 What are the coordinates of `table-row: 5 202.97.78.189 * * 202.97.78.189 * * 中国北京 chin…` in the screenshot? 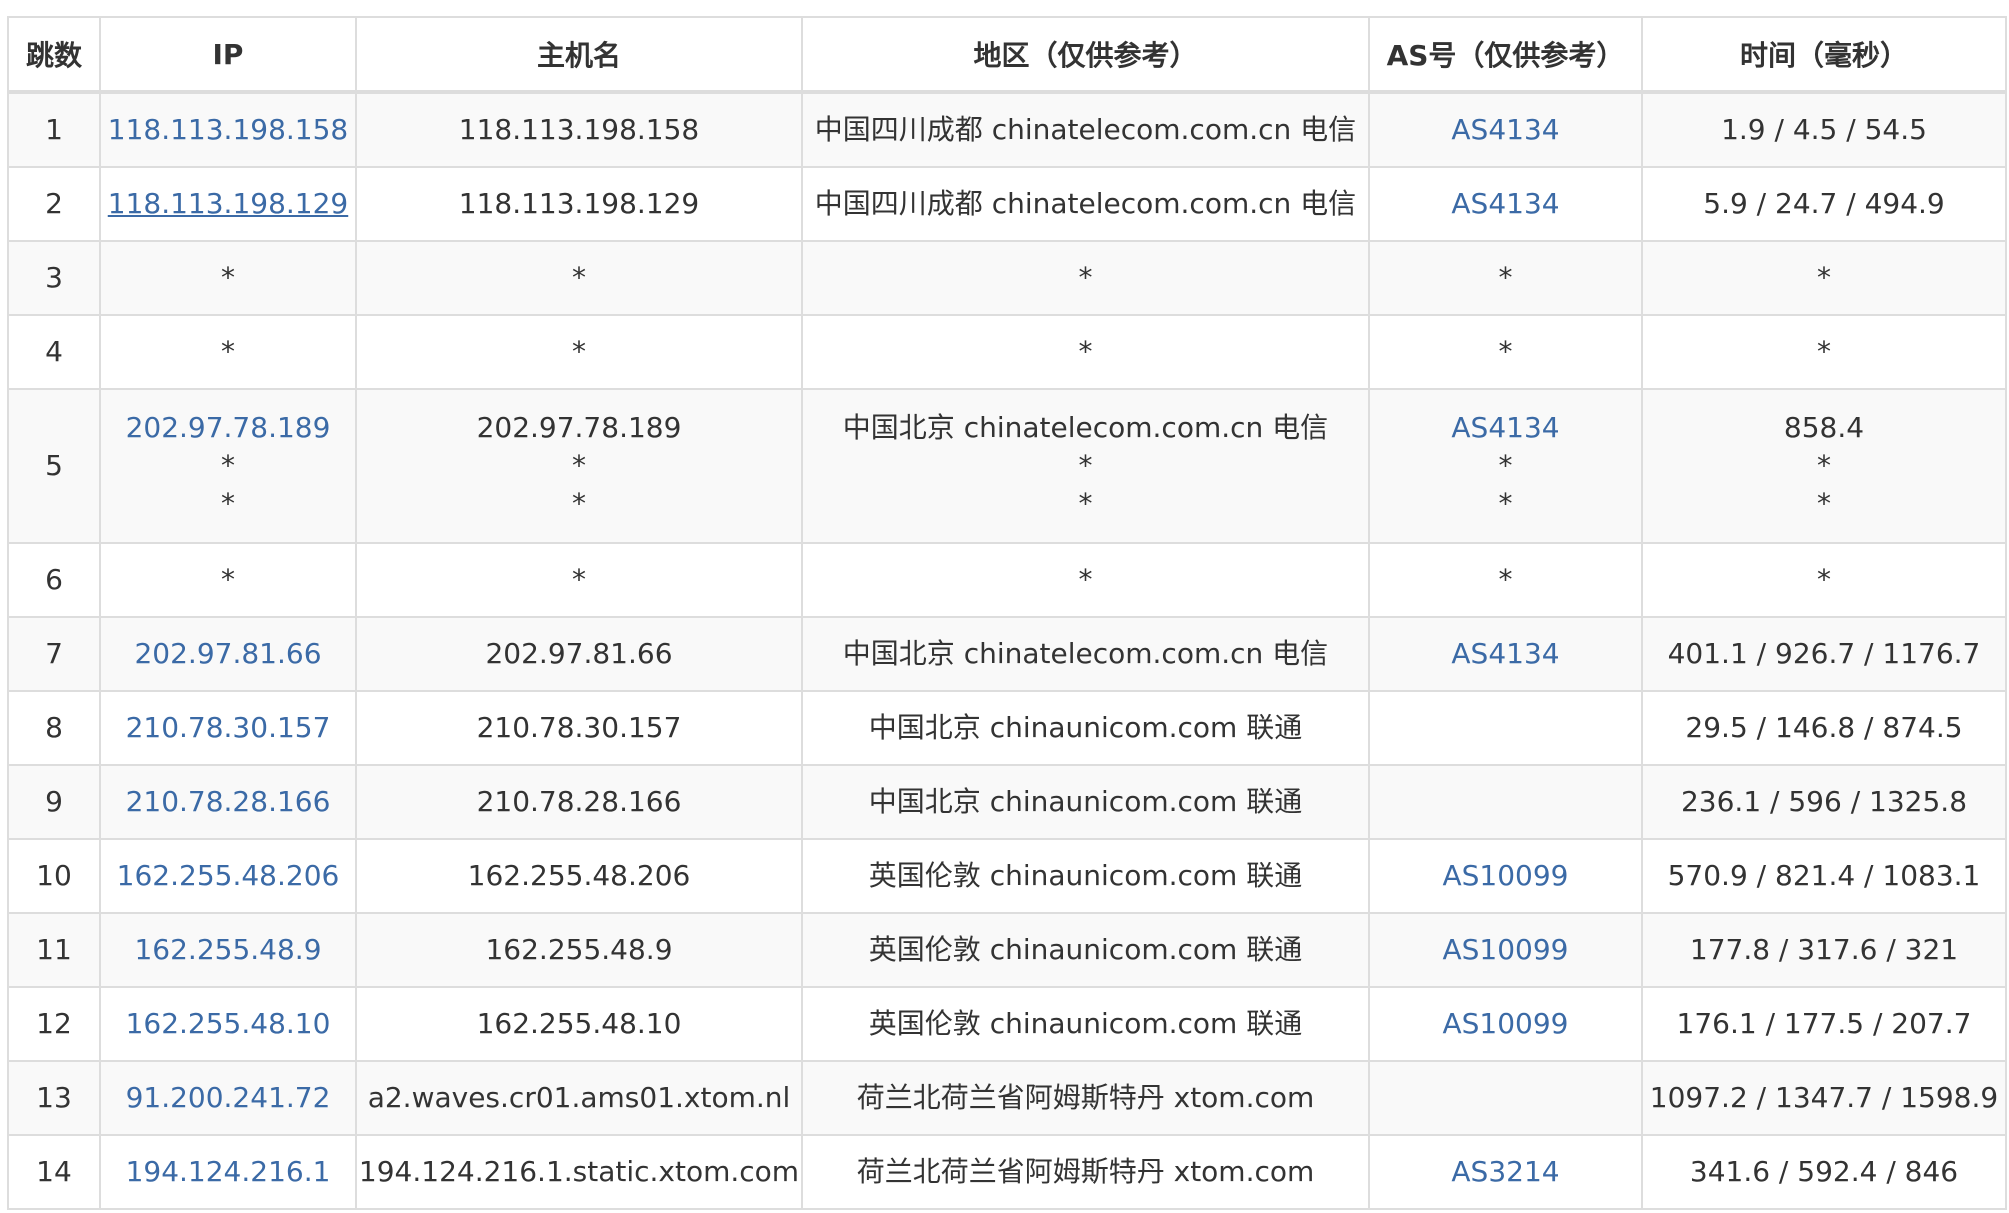 It's located at (1007, 466).